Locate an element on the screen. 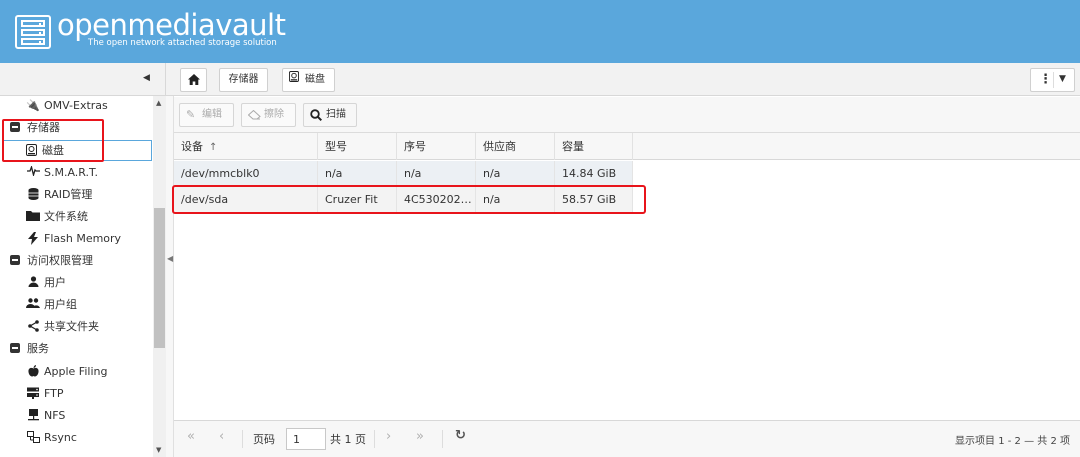 The image size is (1080, 457). edit-button: ✎ 编辑 is located at coordinates (206, 115).